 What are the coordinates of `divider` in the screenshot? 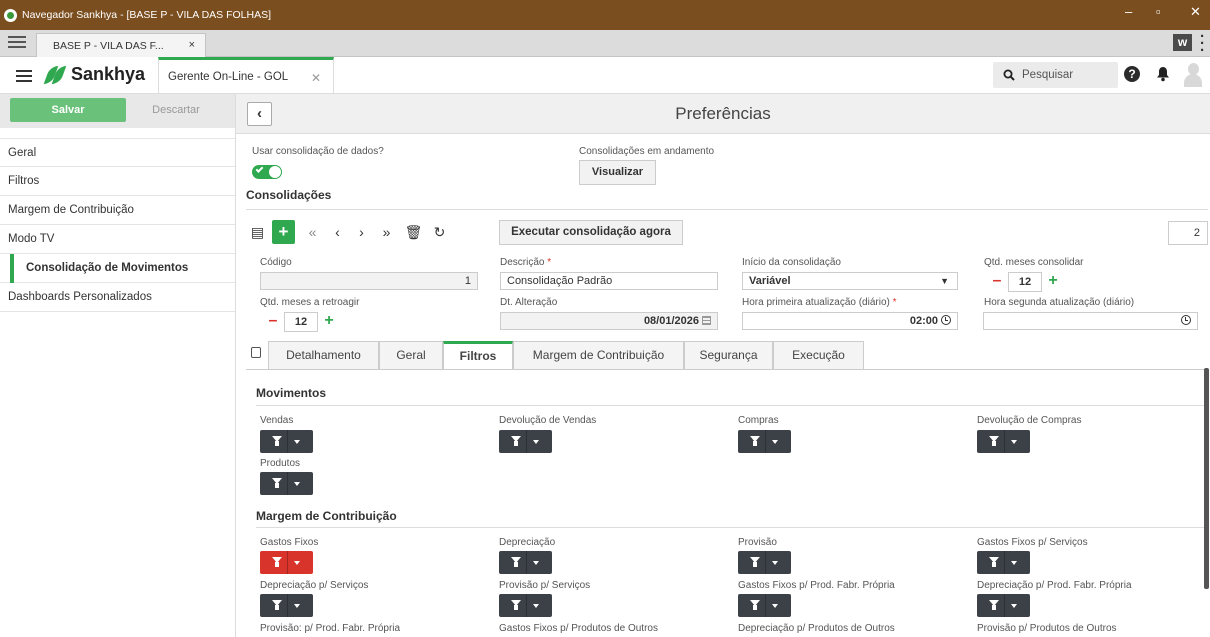 It's located at (731, 405).